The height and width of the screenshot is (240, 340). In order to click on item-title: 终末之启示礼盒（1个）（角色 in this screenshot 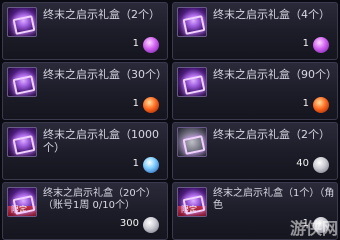, I will do `click(274, 199)`.